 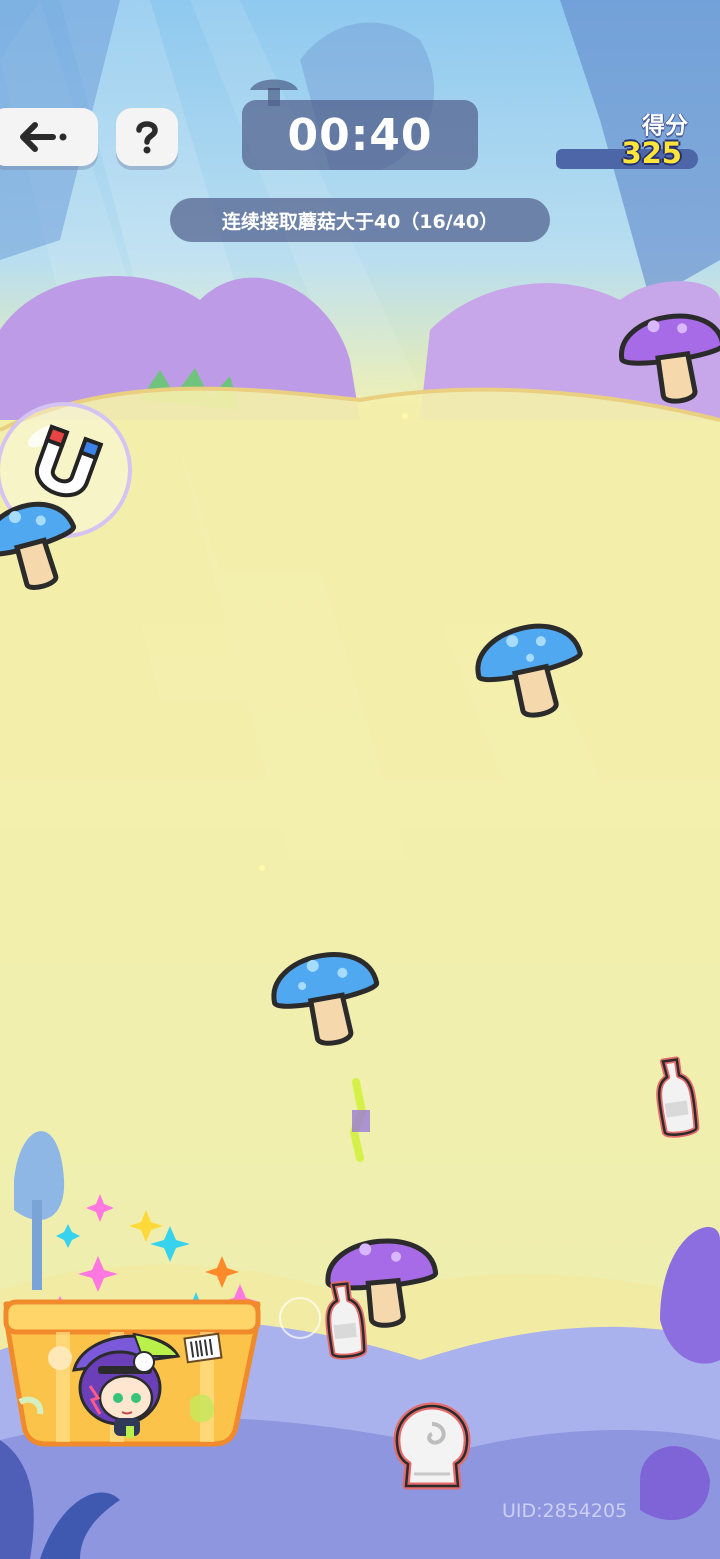 I want to click on back-button, so click(x=49, y=137).